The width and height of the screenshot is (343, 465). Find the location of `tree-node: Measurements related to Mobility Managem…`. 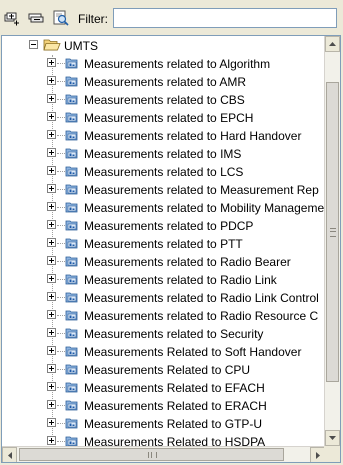

tree-node: Measurements related to Mobility Managem… is located at coordinates (163, 208).